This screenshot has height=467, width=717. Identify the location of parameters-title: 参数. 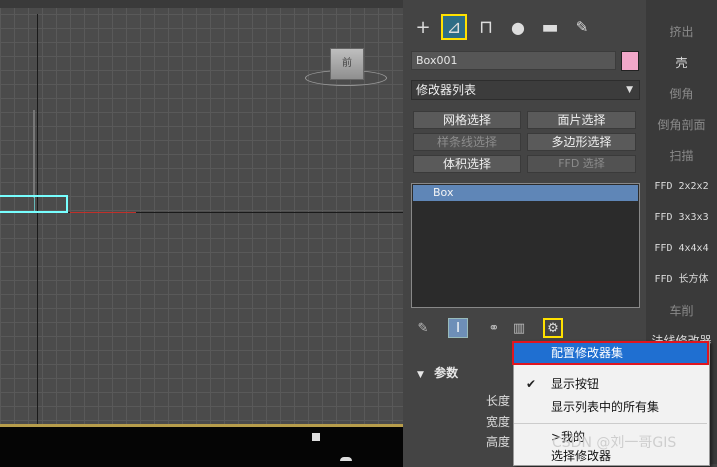
(446, 373).